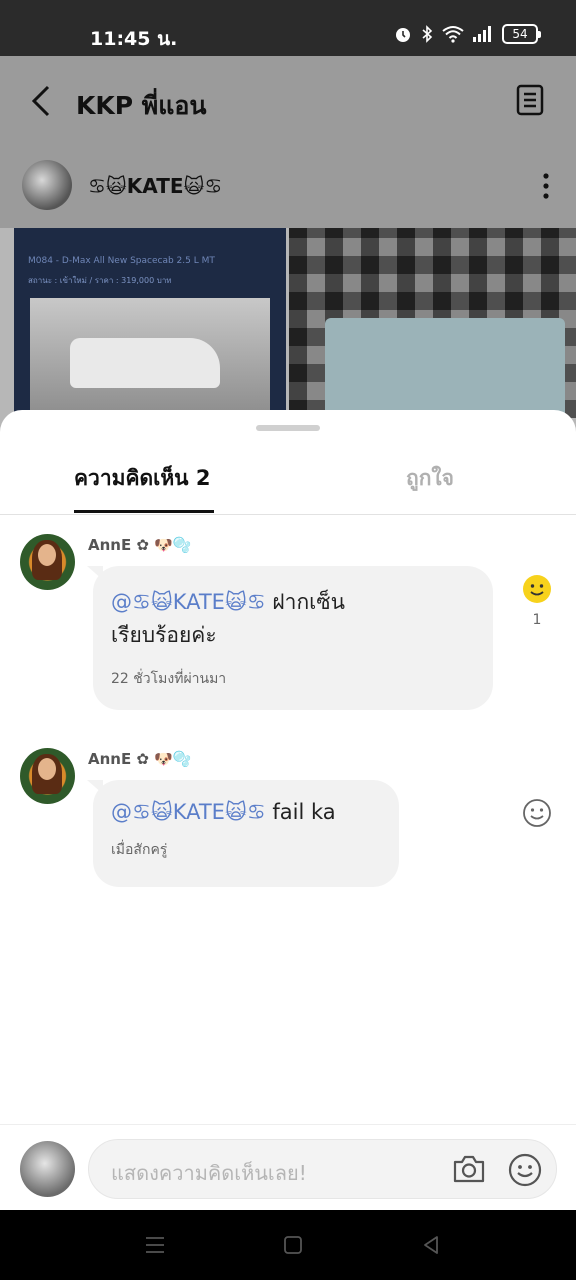 This screenshot has height=1280, width=576. What do you see at coordinates (288, 102) in the screenshot?
I see `app-bar: KKP พี่แอน` at bounding box center [288, 102].